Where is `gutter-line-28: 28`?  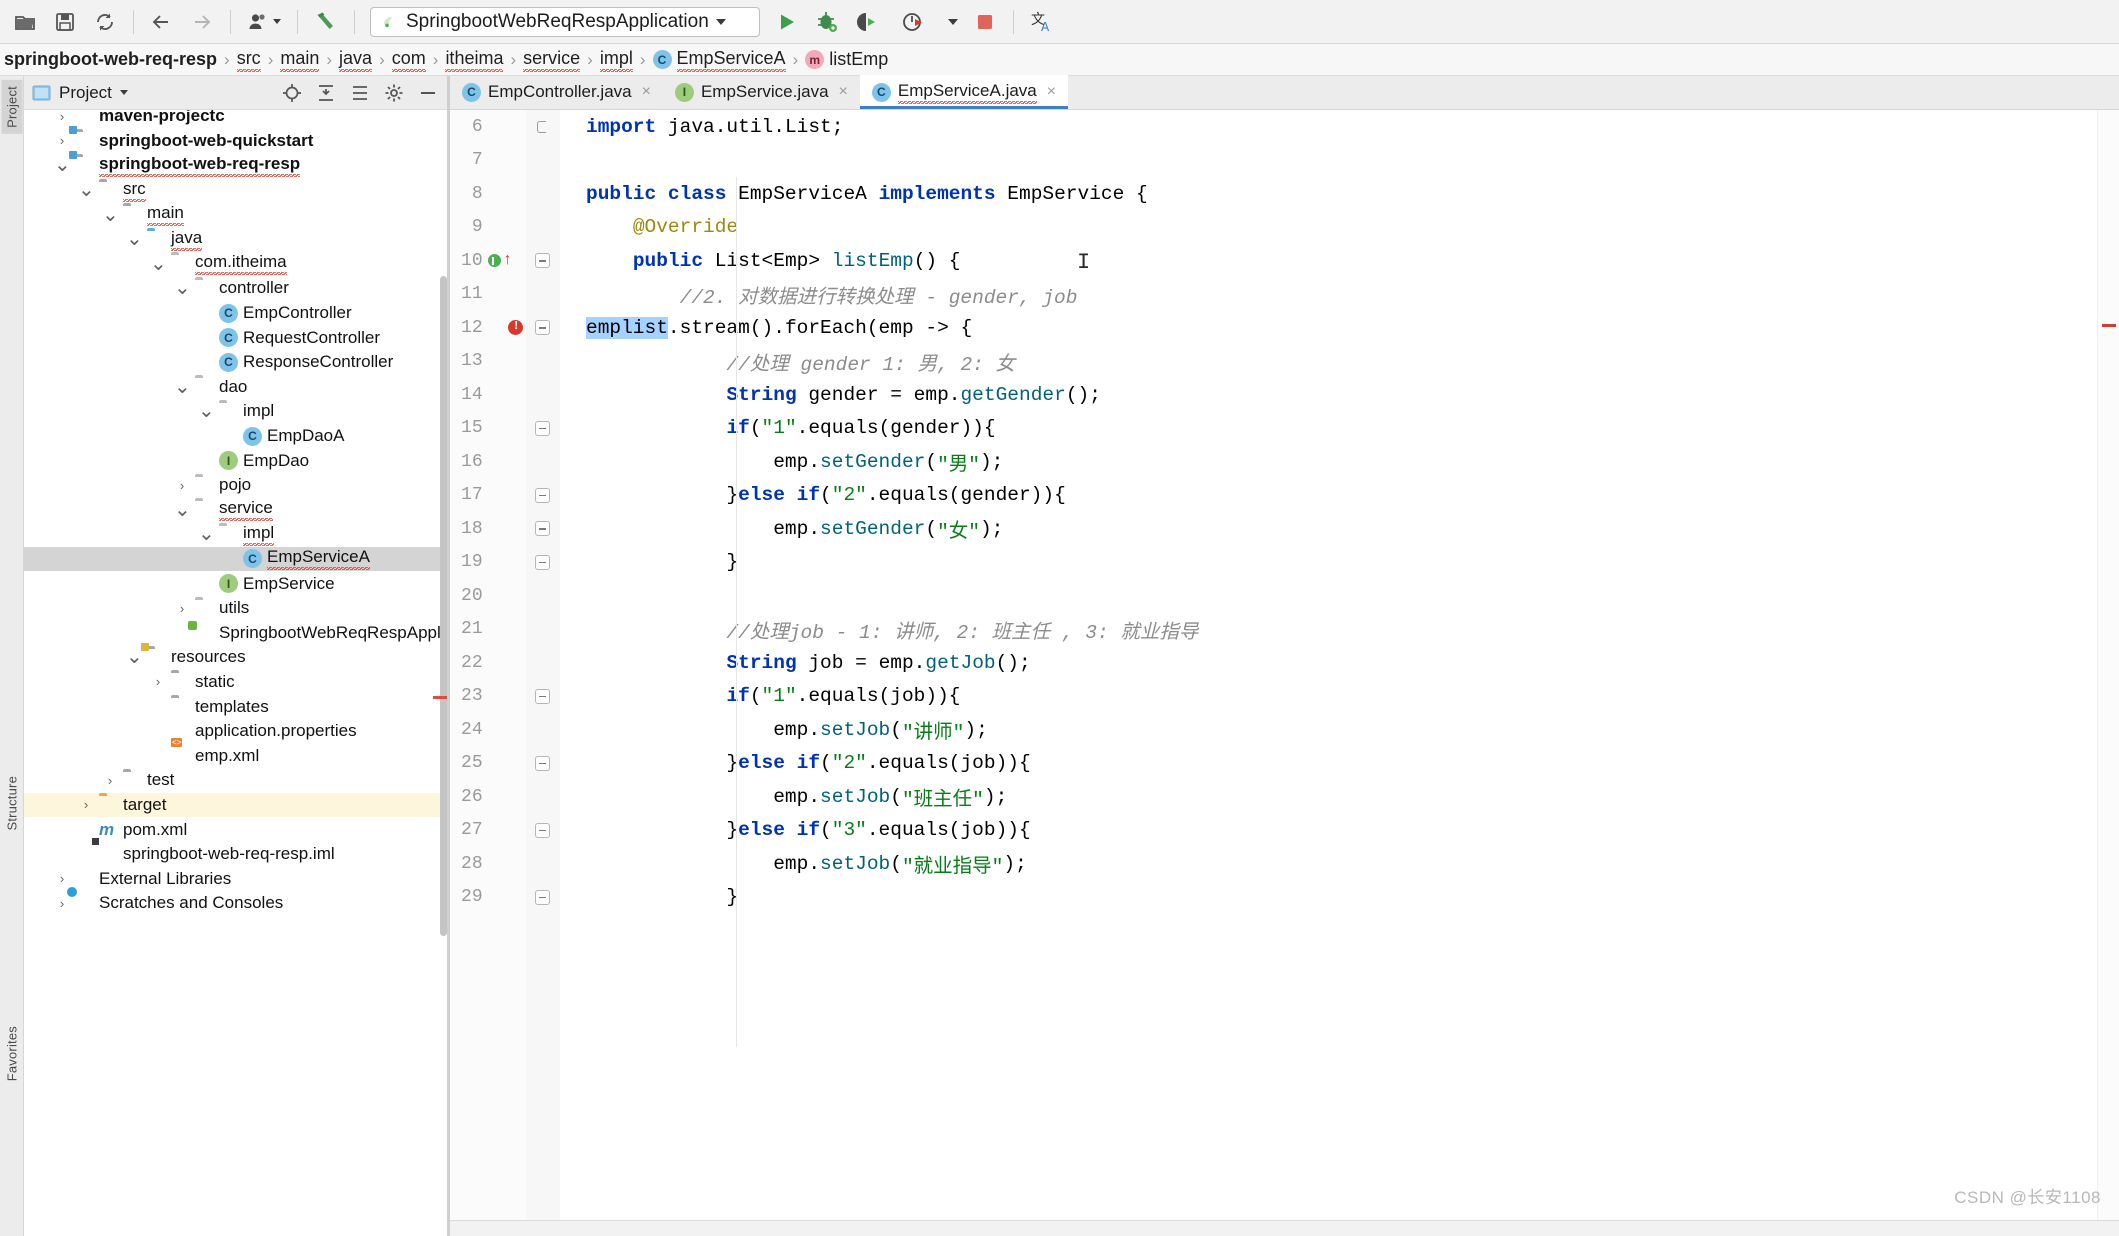 gutter-line-28: 28 is located at coordinates (505, 864).